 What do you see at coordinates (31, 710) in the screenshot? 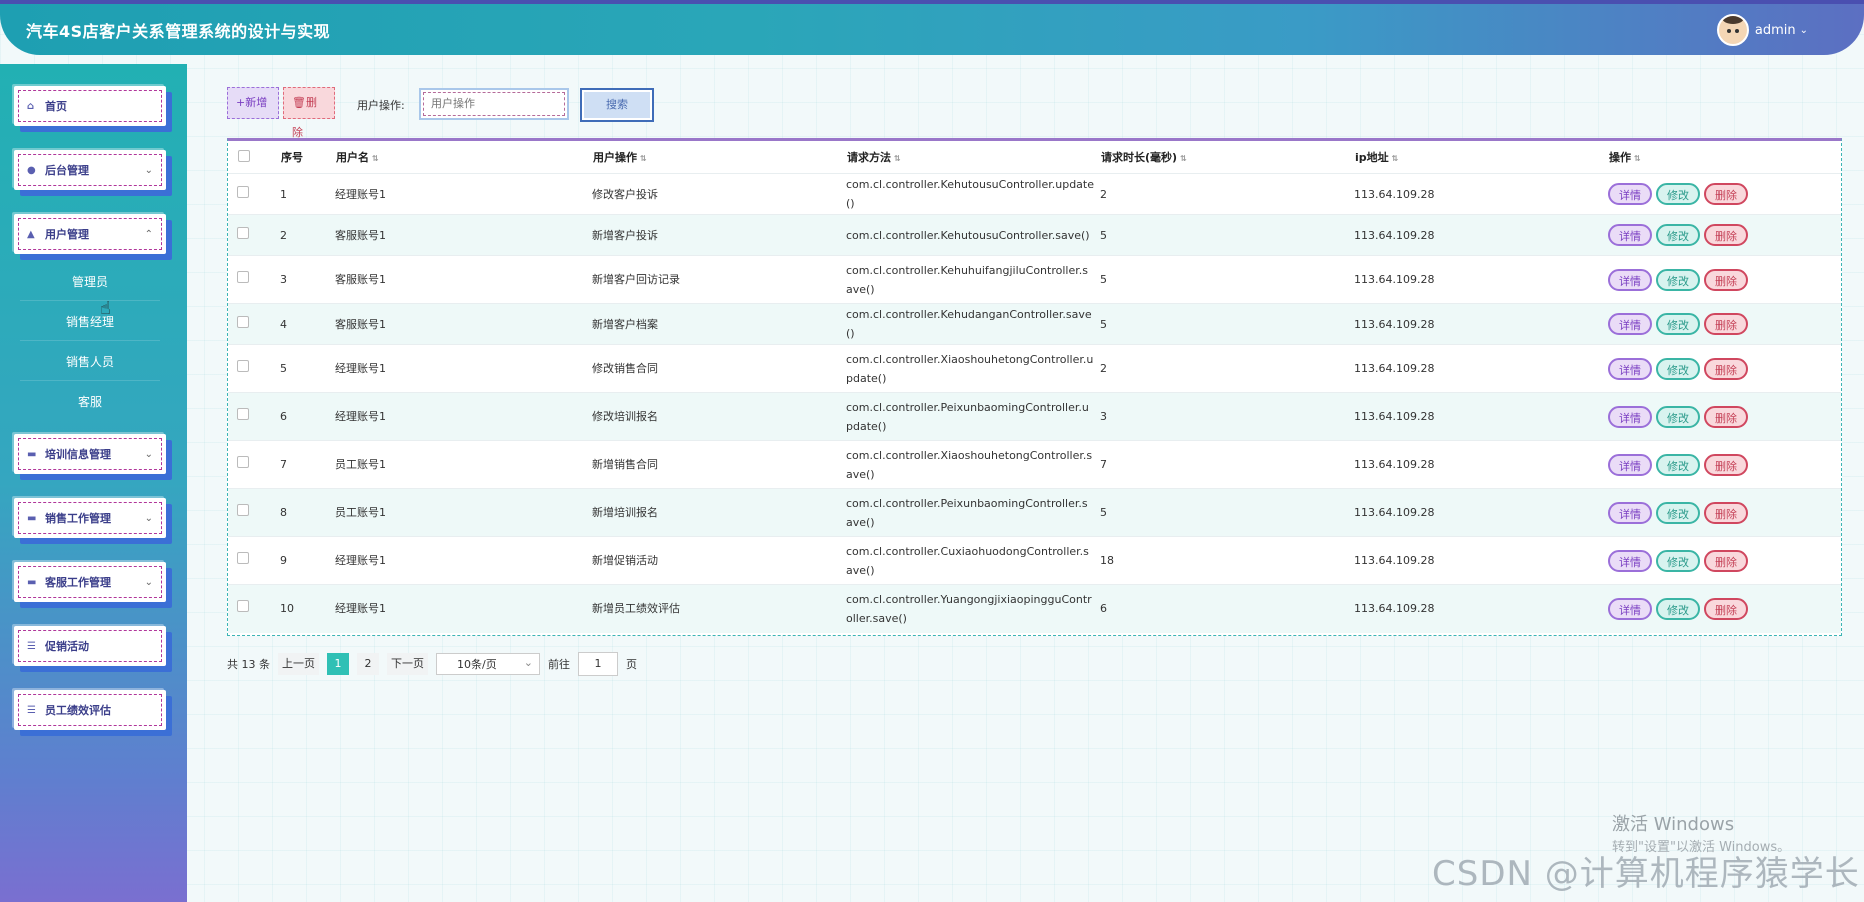
I see `list-icon: ☰` at bounding box center [31, 710].